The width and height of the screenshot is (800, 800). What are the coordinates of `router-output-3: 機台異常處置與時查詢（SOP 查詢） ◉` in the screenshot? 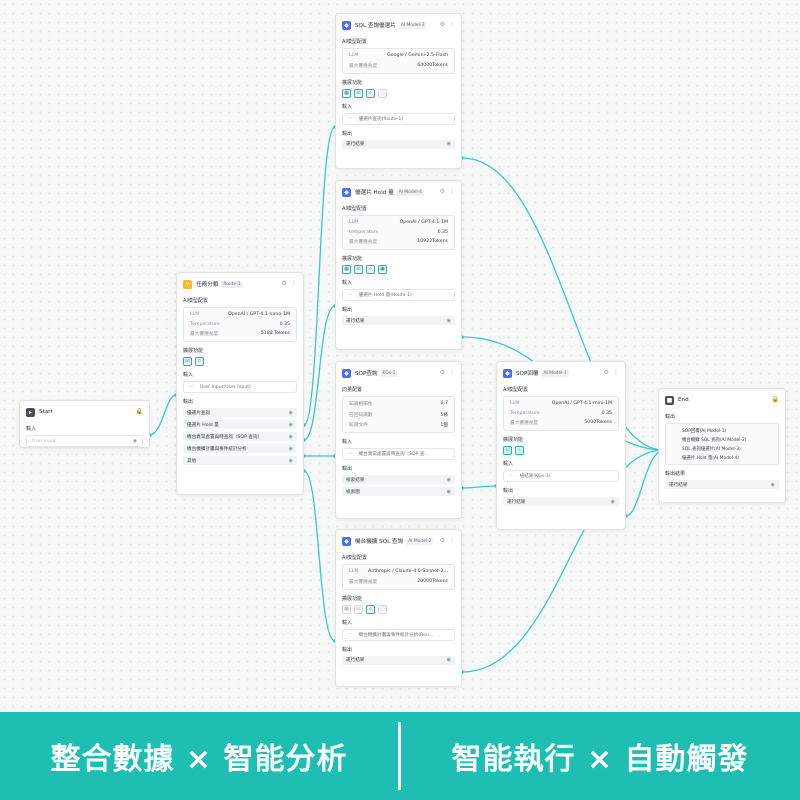 It's located at (240, 437).